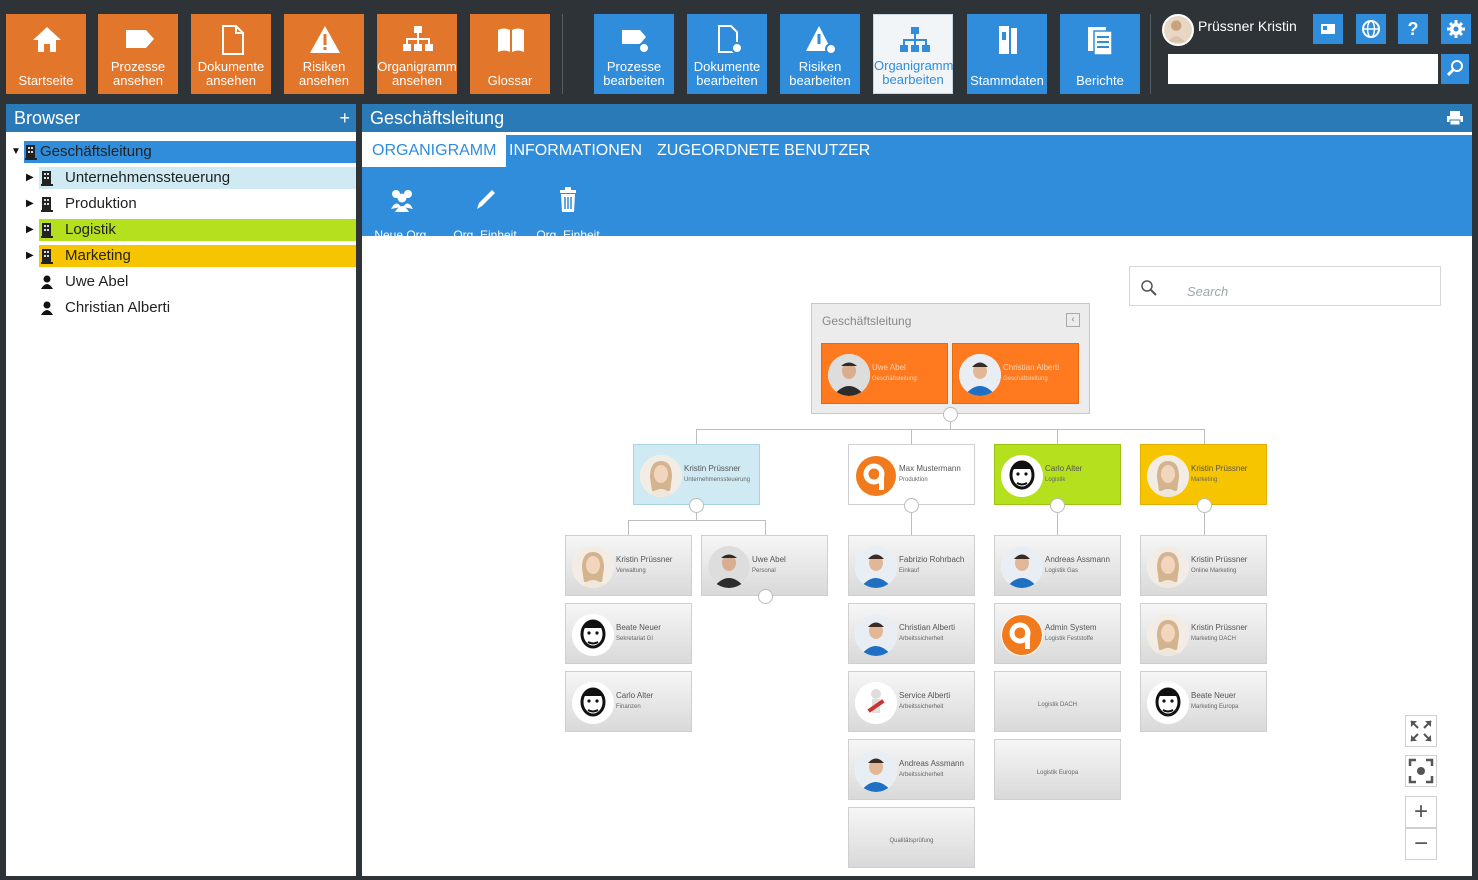  Describe the element at coordinates (634, 54) in the screenshot. I see `prozesse-bearbeiten-button: Prozesse bearbeiten` at that location.